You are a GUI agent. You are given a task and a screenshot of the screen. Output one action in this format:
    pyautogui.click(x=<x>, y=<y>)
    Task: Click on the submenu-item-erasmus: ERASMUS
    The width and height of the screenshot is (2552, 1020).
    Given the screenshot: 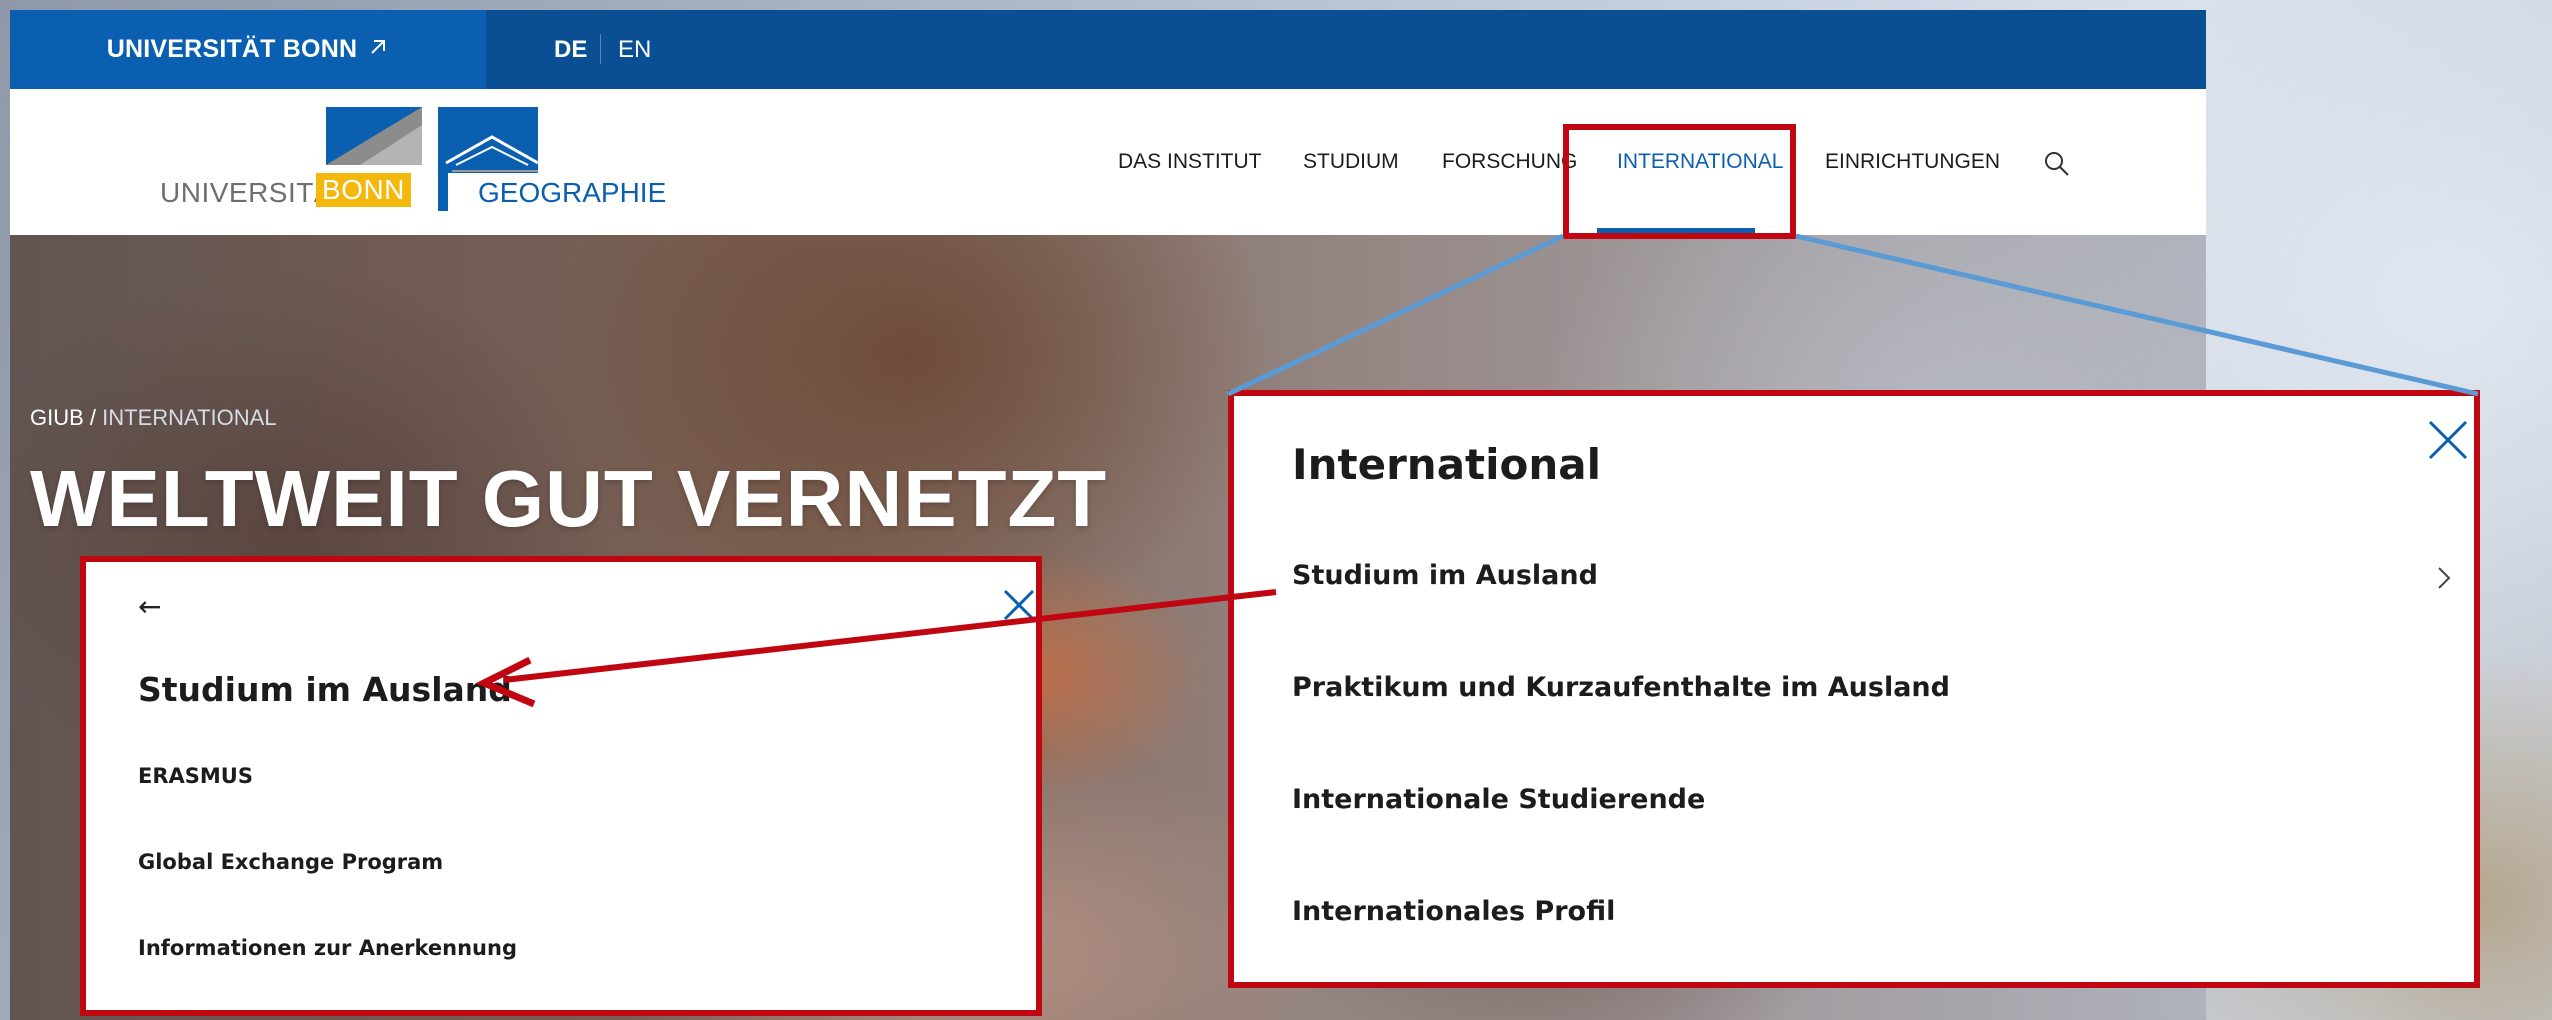 What is the action you would take?
    pyautogui.click(x=195, y=776)
    